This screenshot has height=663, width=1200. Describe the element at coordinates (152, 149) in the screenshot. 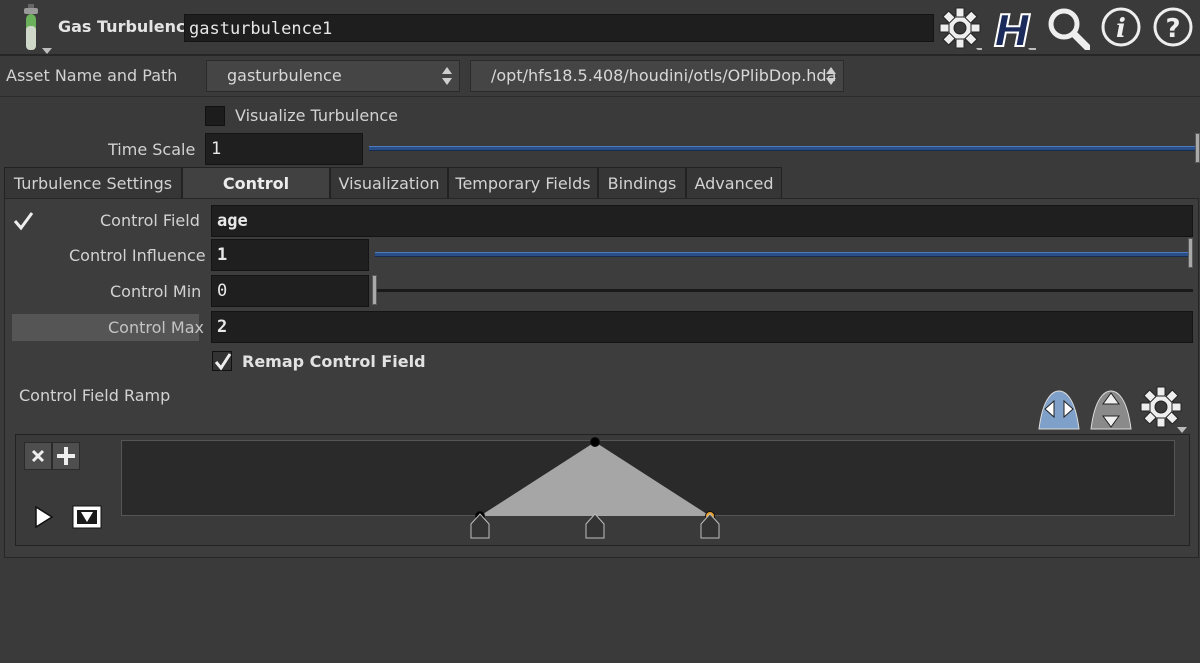

I see `time-scale-label: Time Scale` at that location.